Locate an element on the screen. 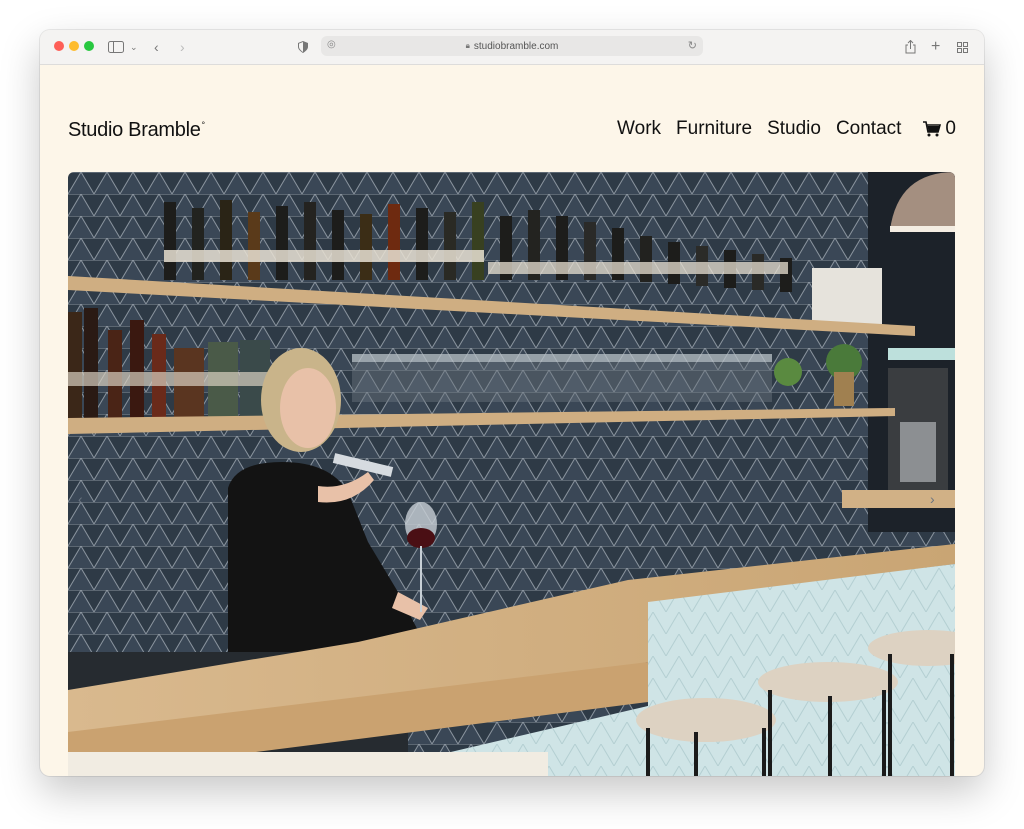 Image resolution: width=1024 pixels, height=829 pixels. address-bar: ◎ 🔒︎ studiobramble.com ↻ is located at coordinates (512, 46).